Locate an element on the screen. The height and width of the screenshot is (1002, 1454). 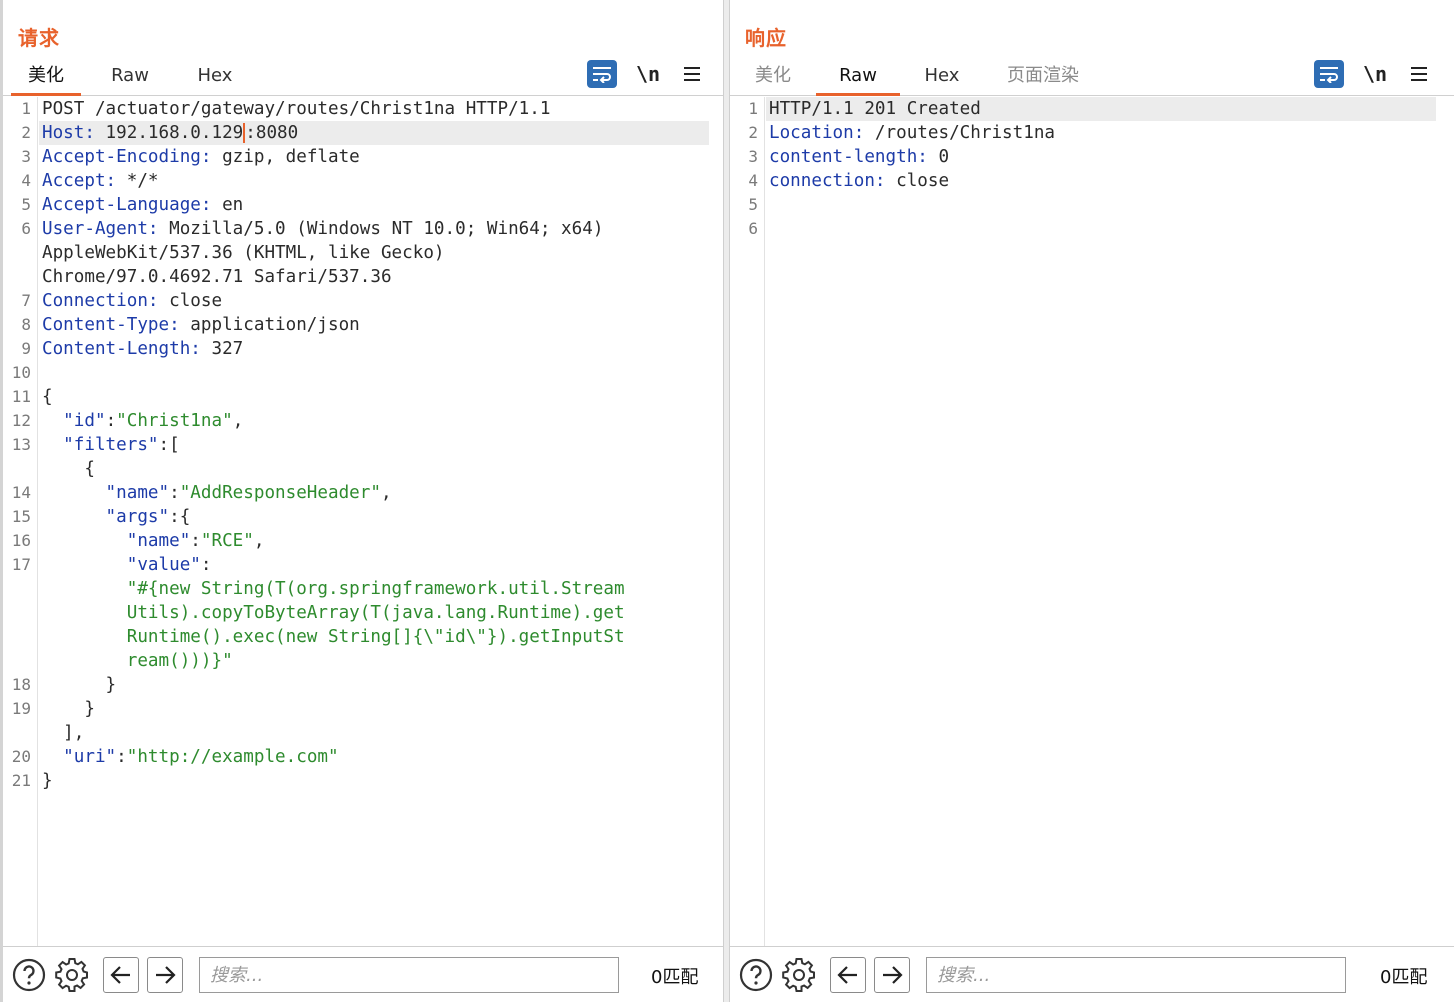
response-wrap-lines-button is located at coordinates (1329, 74).